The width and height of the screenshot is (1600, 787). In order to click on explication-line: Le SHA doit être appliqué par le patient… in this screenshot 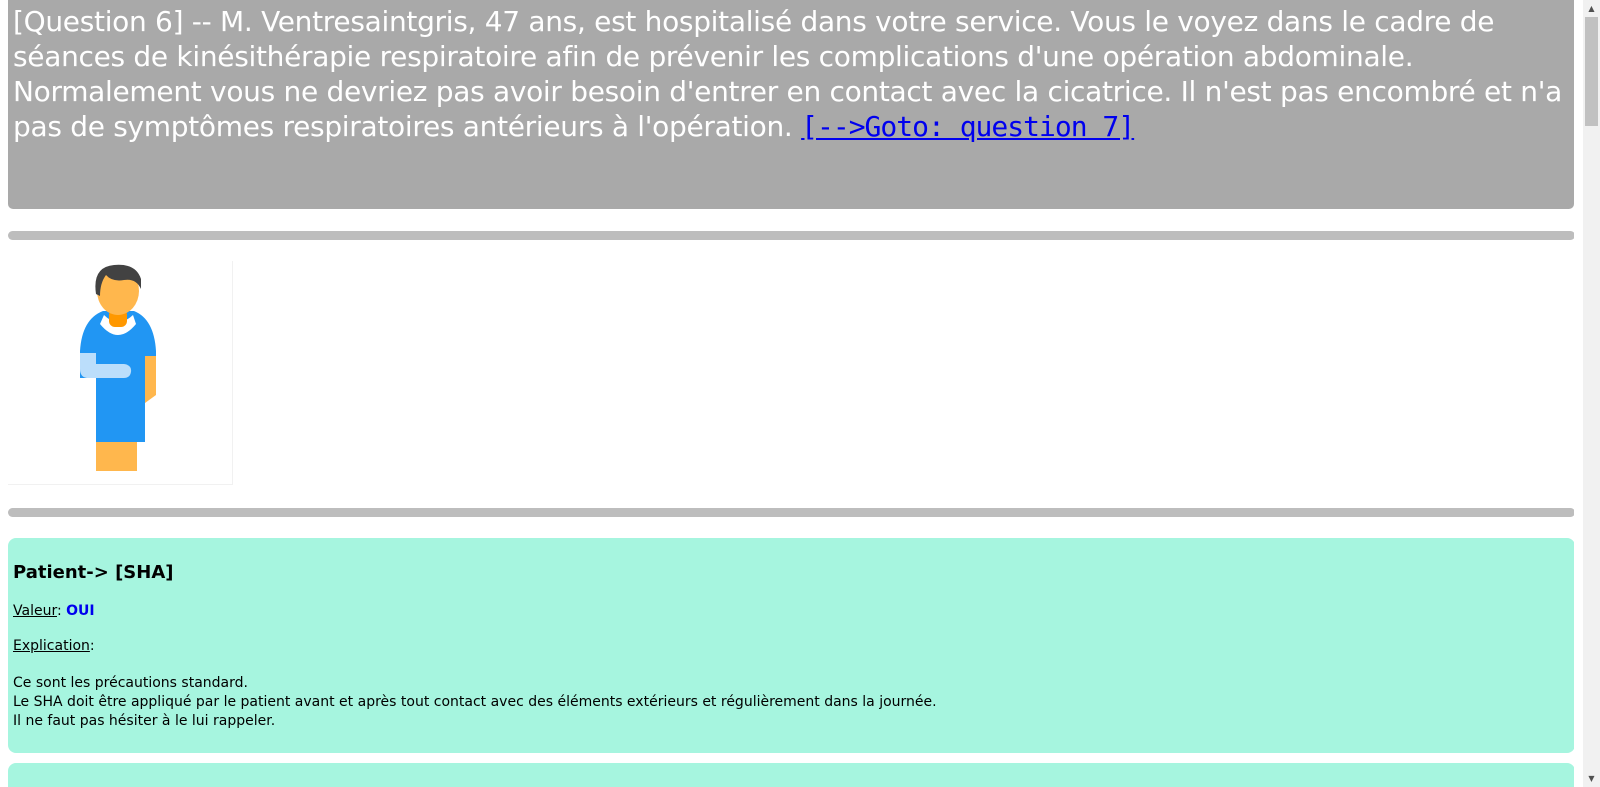, I will do `click(475, 702)`.